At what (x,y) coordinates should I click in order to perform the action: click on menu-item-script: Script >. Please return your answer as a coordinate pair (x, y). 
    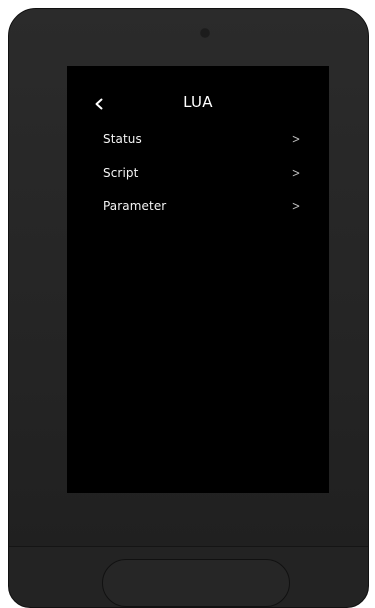
    Looking at the image, I should click on (202, 173).